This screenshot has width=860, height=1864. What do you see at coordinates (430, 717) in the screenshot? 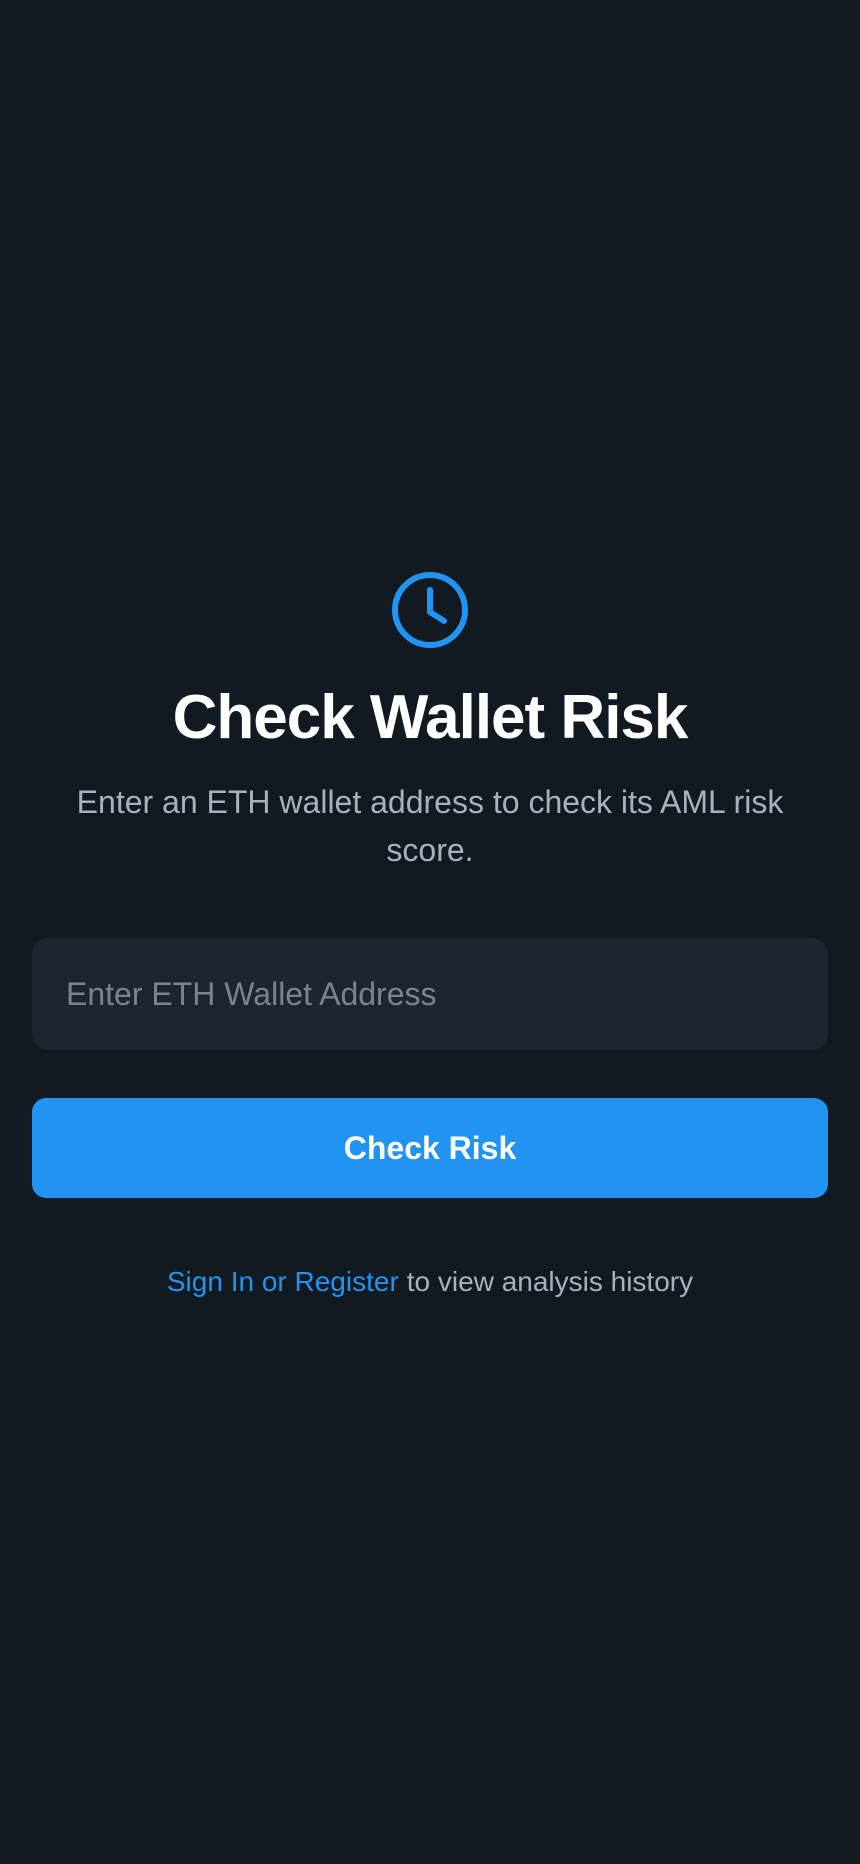
I see `page-title: Check Wallet Risk` at bounding box center [430, 717].